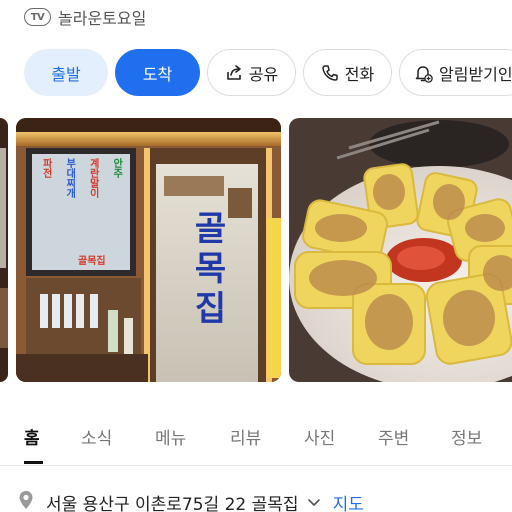  I want to click on door-sign: 골목집, so click(207, 270).